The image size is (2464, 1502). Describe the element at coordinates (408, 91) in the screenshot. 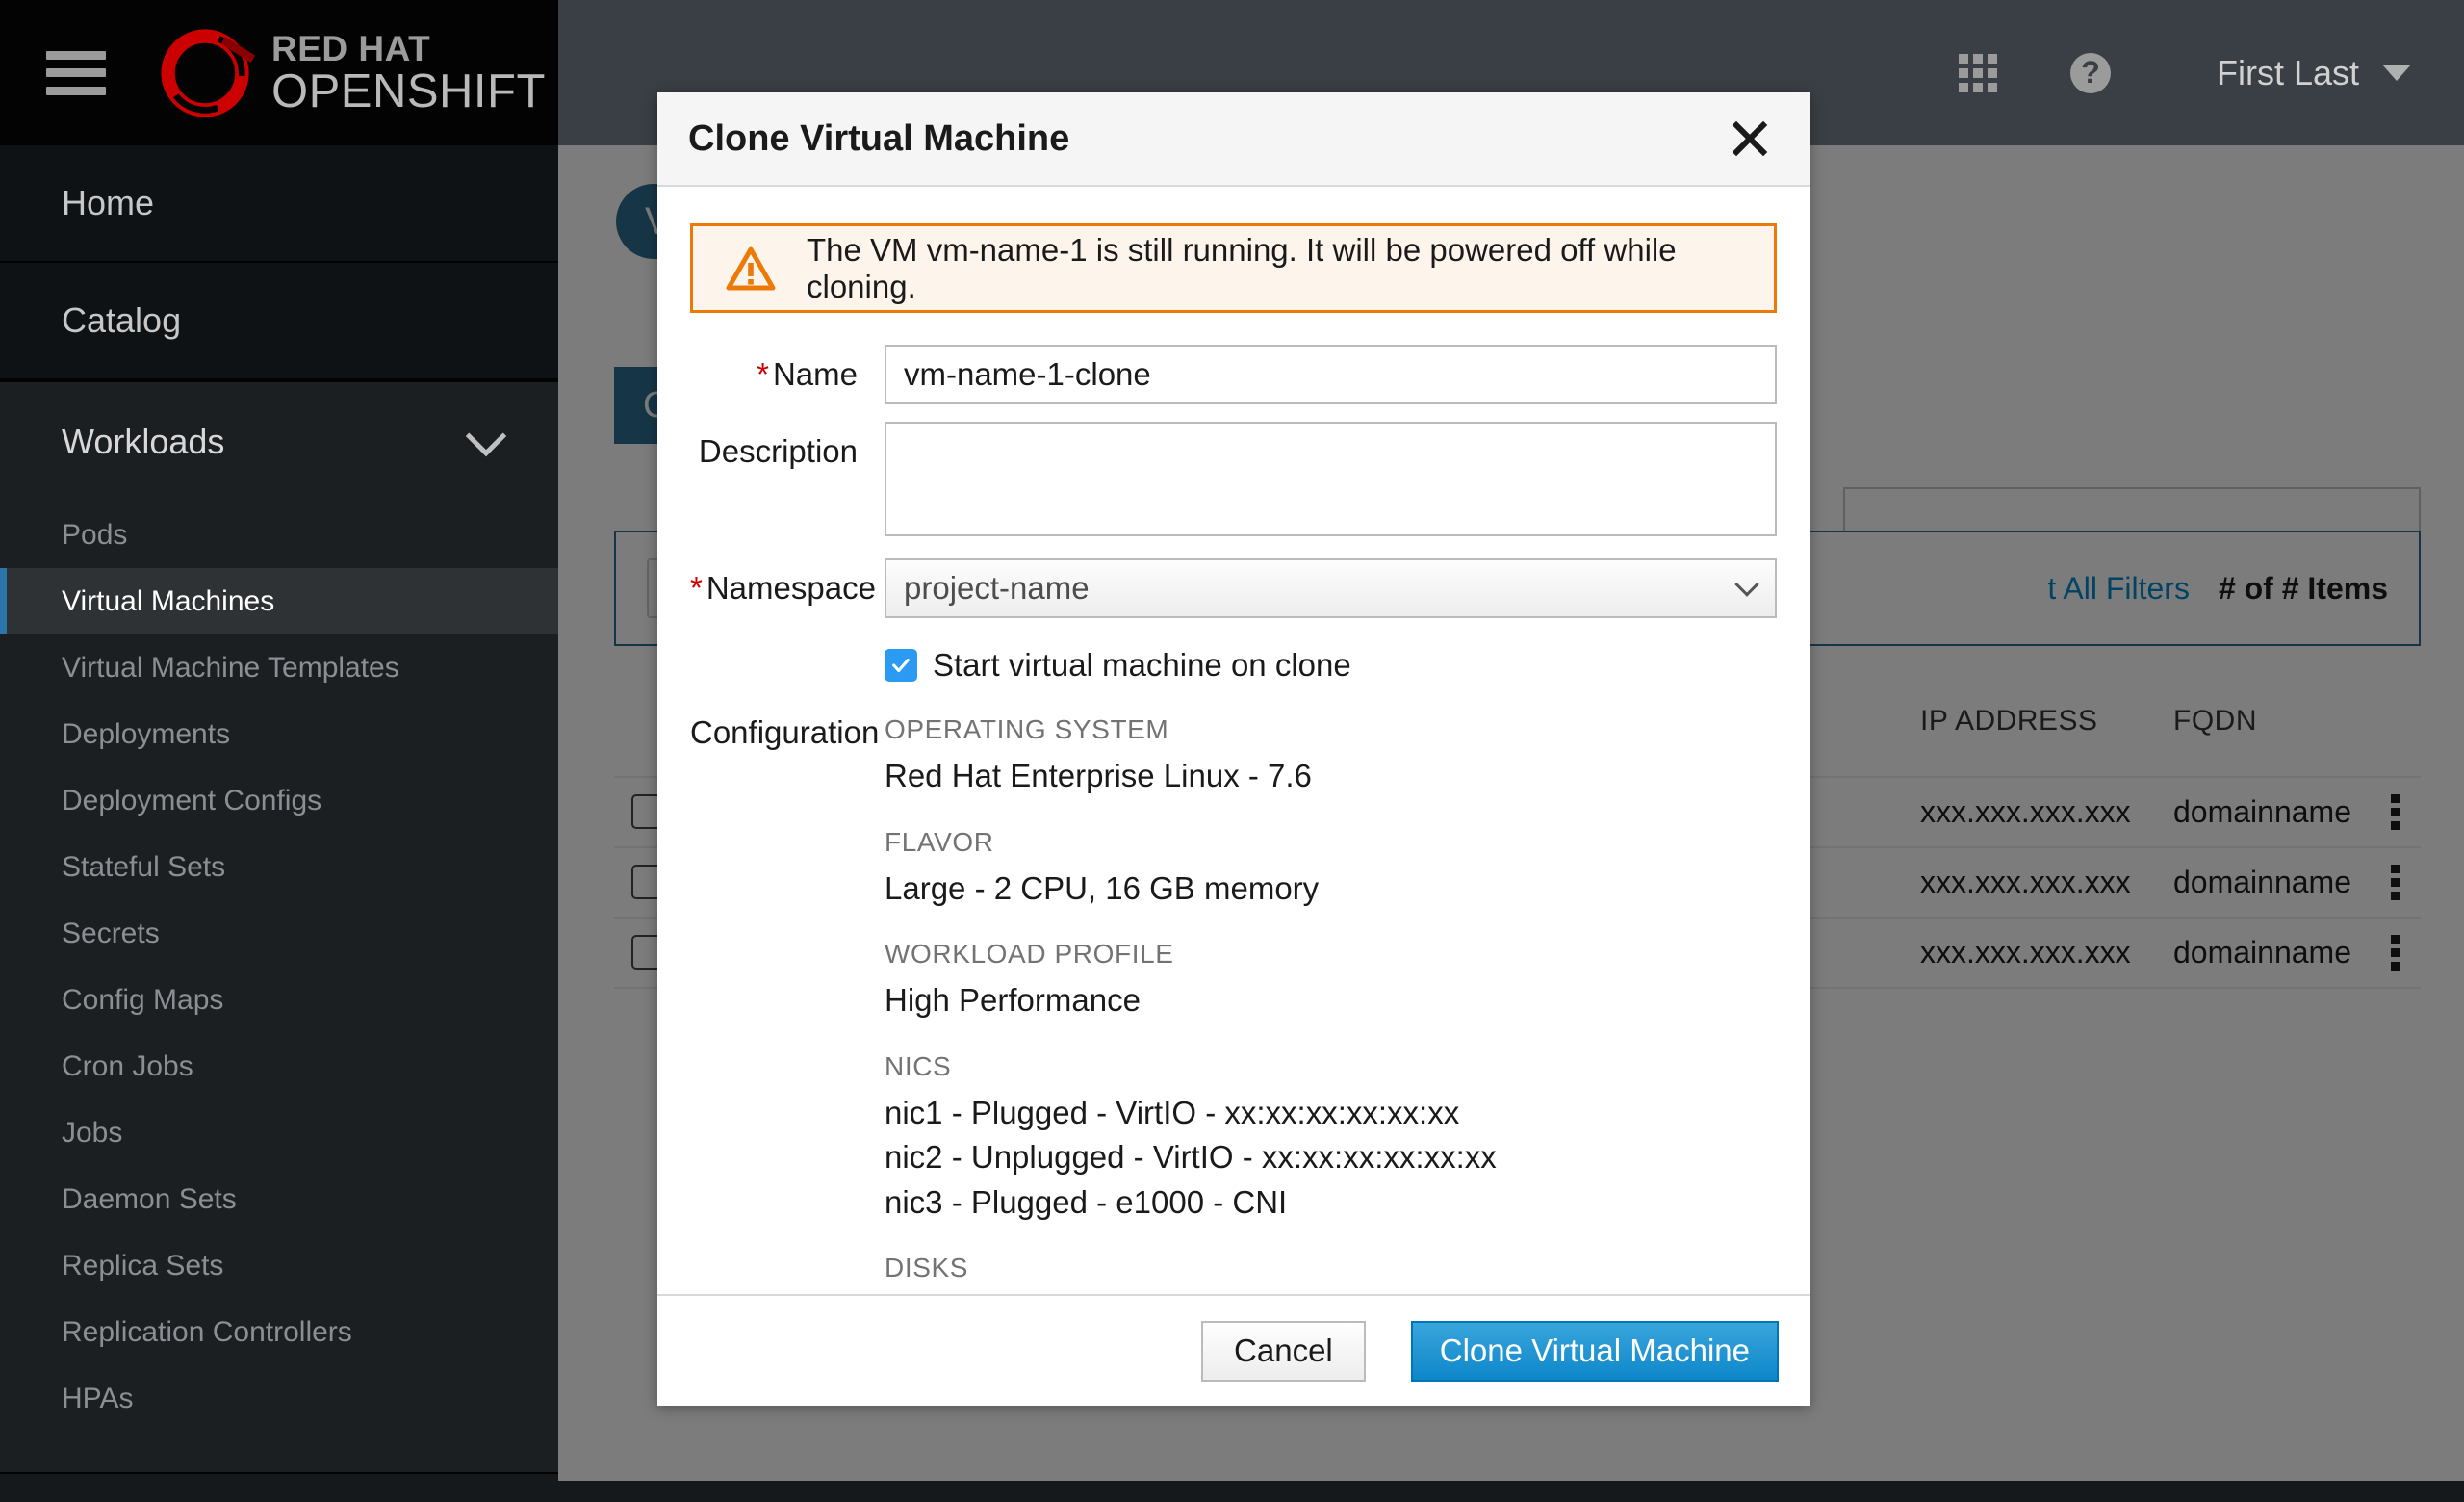

I see `logo-openshift-text: OPENSHIFT` at that location.